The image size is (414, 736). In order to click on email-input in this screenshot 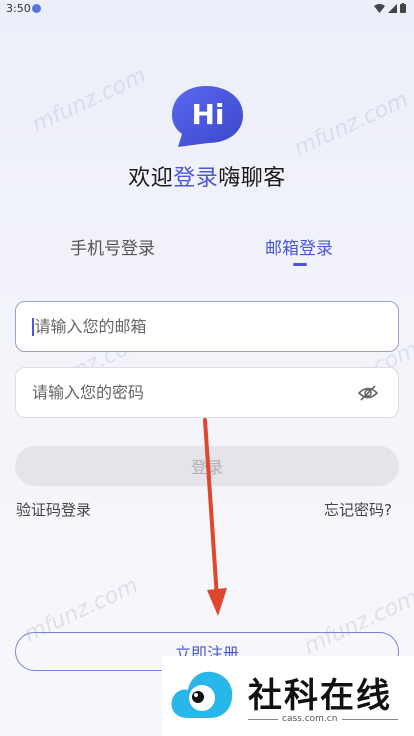, I will do `click(208, 326)`.